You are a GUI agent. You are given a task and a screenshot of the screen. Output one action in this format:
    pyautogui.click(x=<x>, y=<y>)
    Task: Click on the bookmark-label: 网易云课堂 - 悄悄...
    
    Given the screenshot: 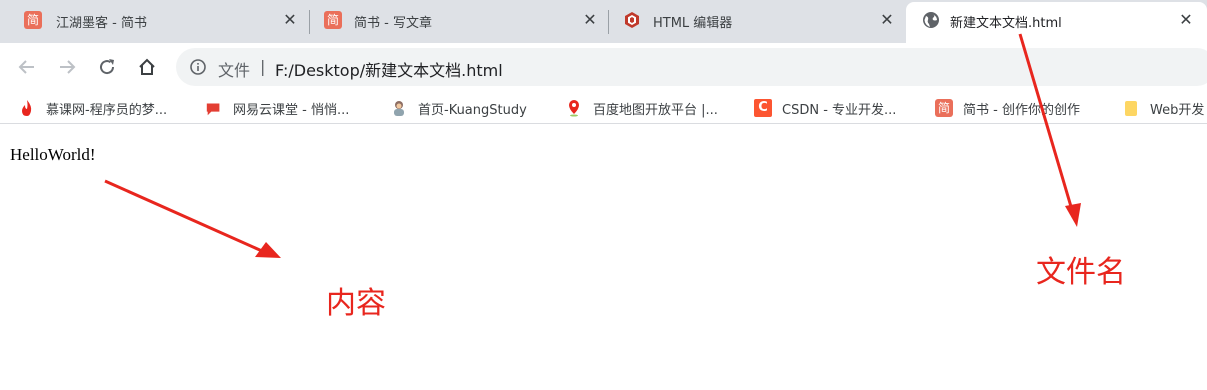 What is the action you would take?
    pyautogui.click(x=291, y=110)
    